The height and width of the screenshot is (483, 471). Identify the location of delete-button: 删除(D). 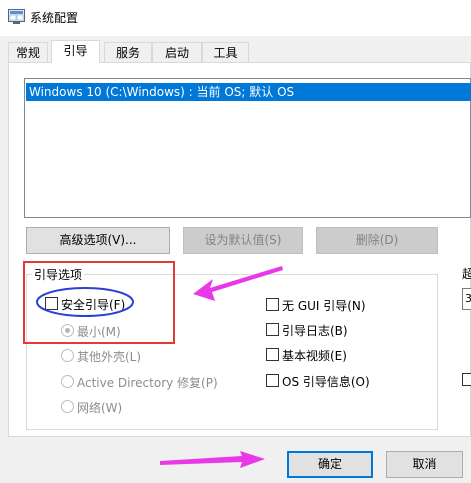
(377, 240).